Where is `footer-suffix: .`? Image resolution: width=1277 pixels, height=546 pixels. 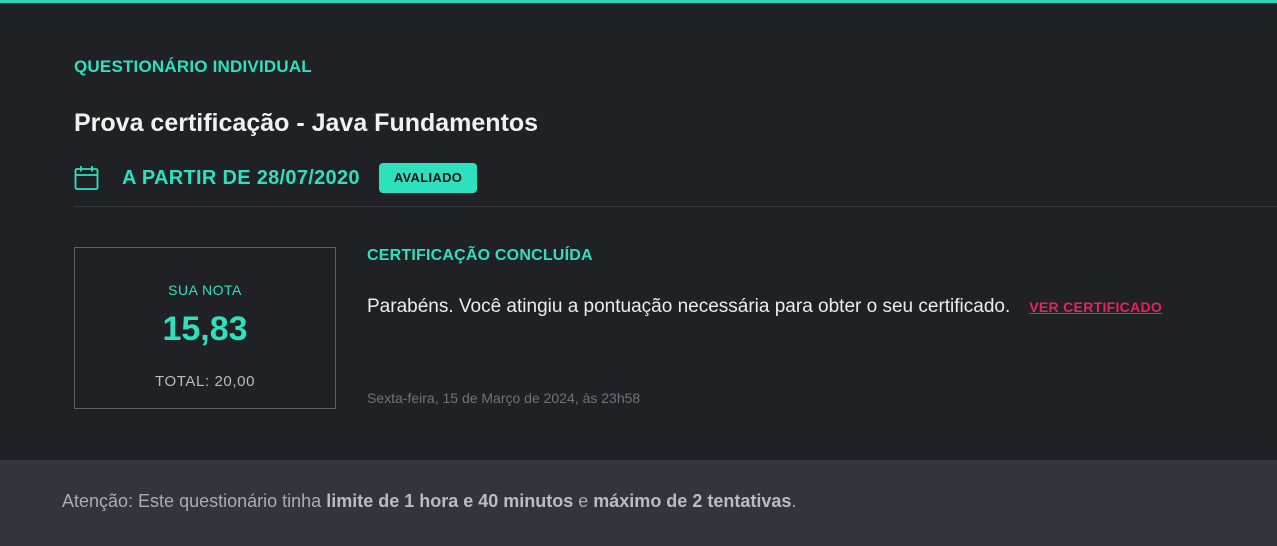 footer-suffix: . is located at coordinates (794, 501).